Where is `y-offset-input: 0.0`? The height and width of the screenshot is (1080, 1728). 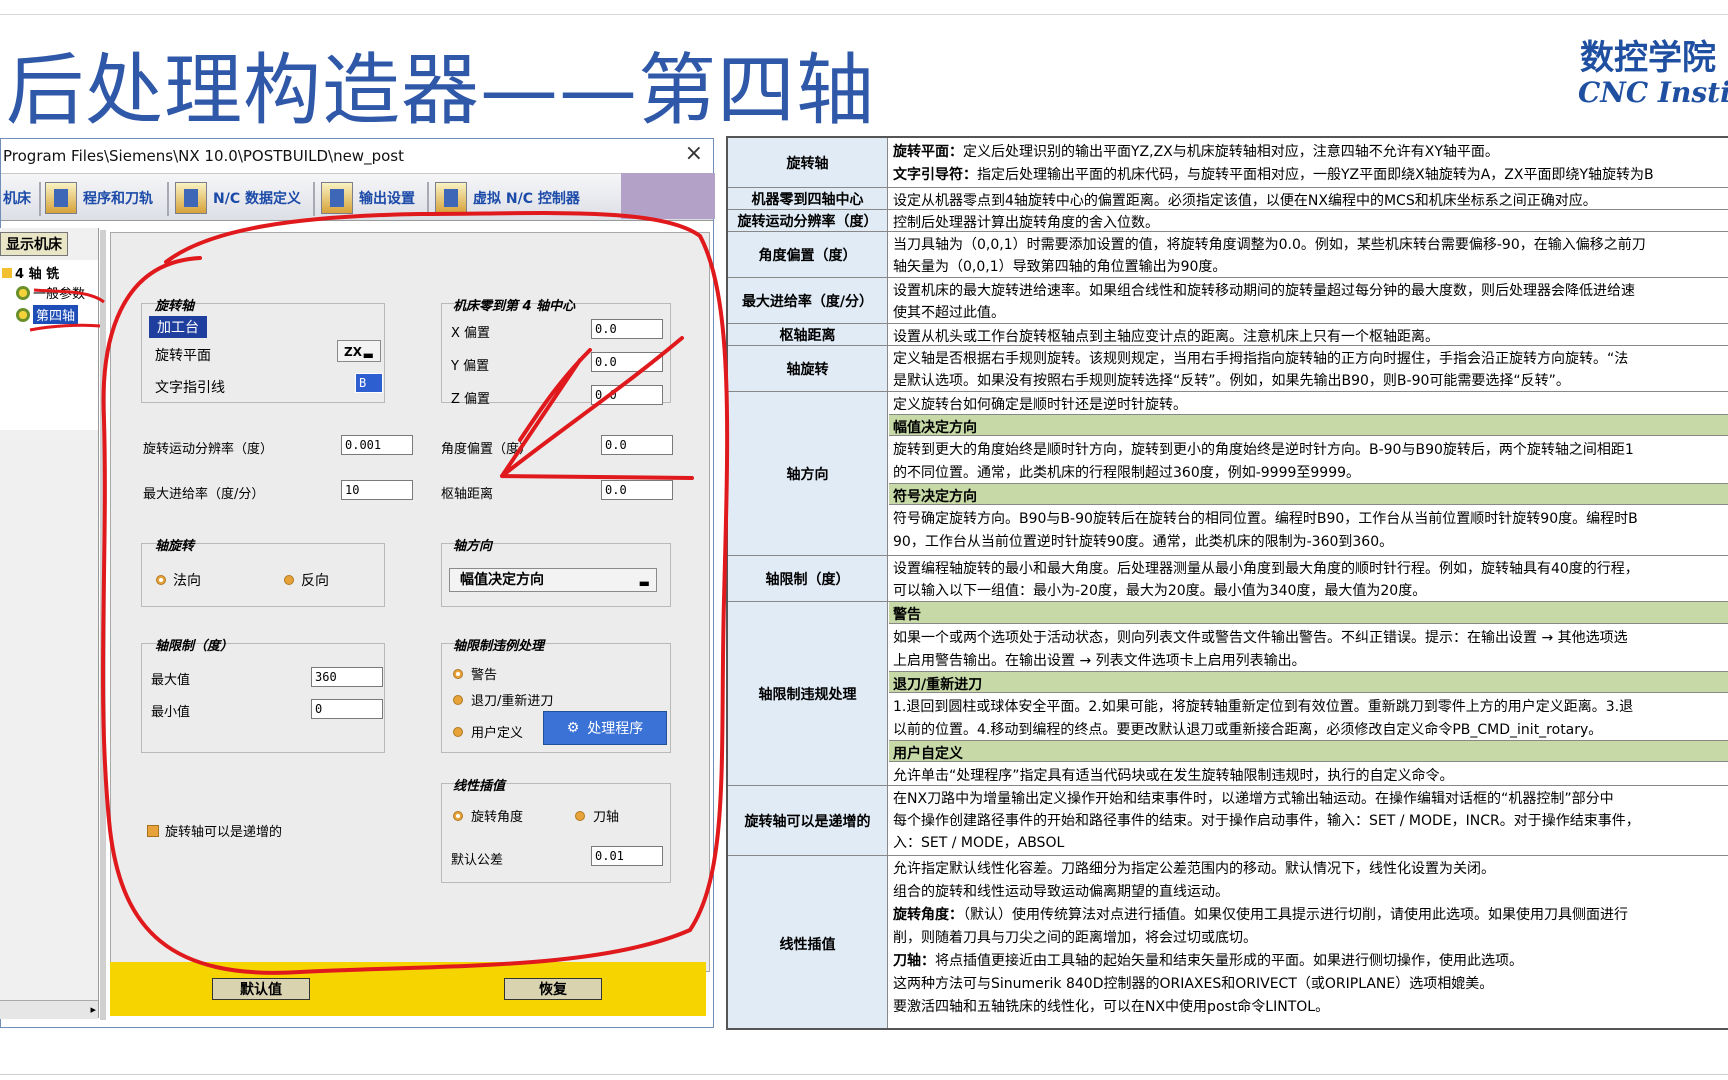
y-offset-input: 0.0 is located at coordinates (627, 362).